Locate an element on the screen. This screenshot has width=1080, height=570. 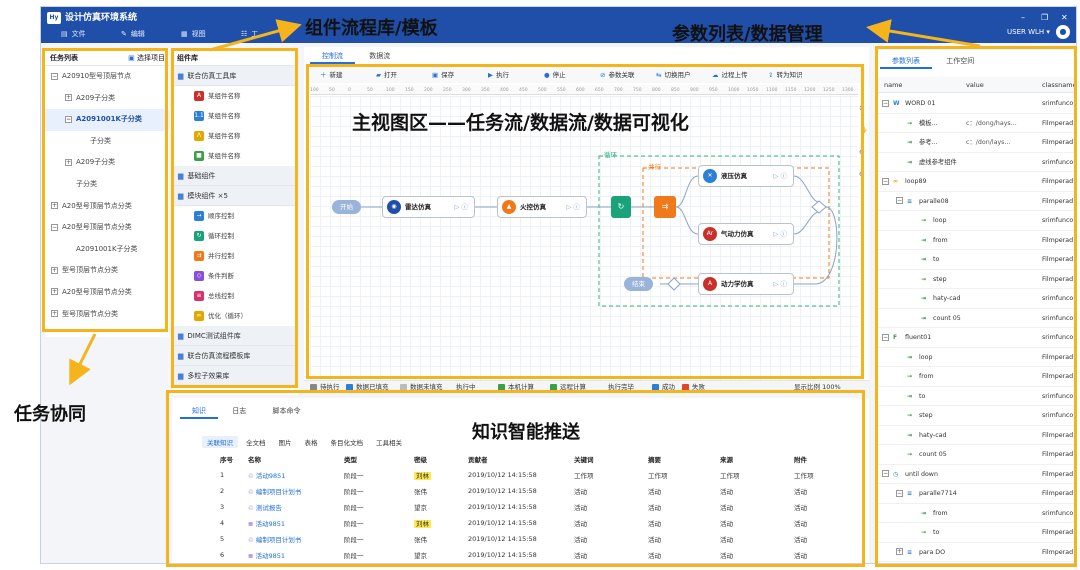
annotation-tasks: 任务协同 is located at coordinates (50, 414).